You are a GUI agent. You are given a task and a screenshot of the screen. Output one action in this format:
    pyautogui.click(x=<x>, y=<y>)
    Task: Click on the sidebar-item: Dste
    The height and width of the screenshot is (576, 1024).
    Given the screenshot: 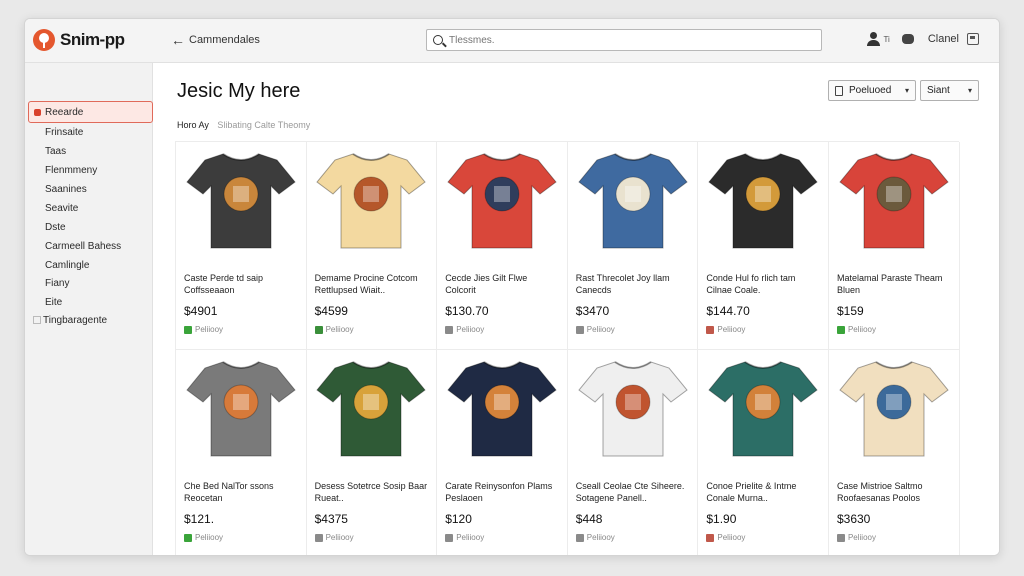 What is the action you would take?
    pyautogui.click(x=55, y=227)
    